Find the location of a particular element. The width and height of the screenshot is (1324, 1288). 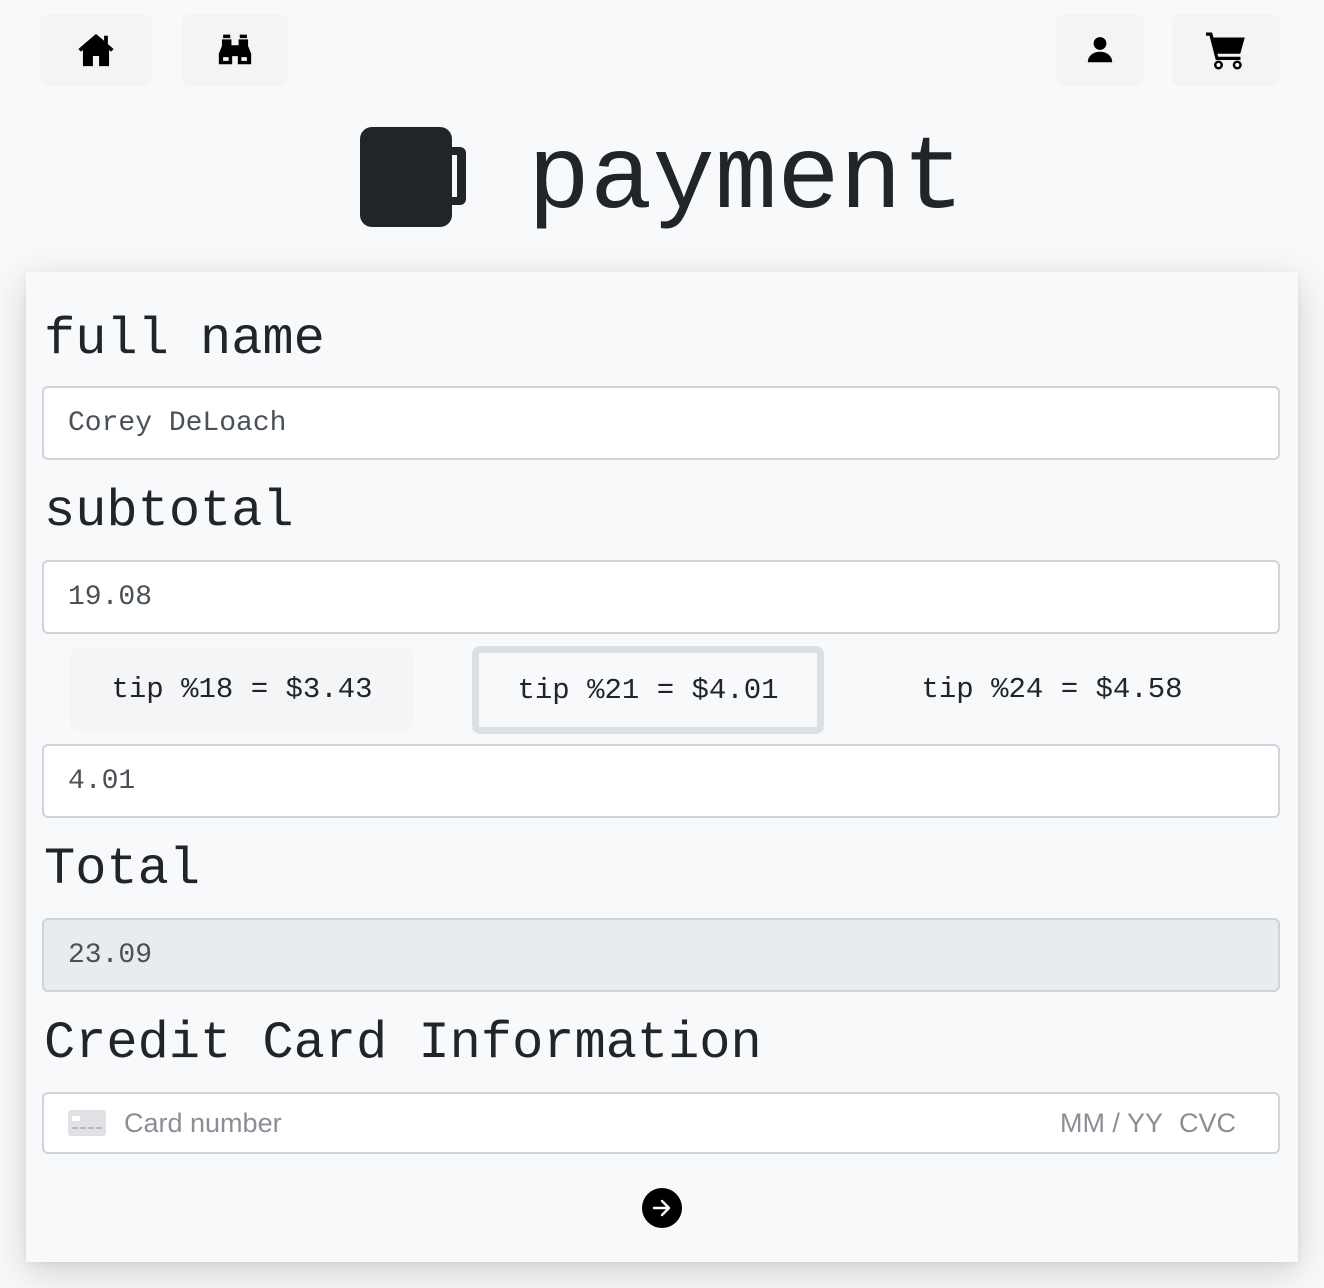

page-heading: payment is located at coordinates (662, 175).